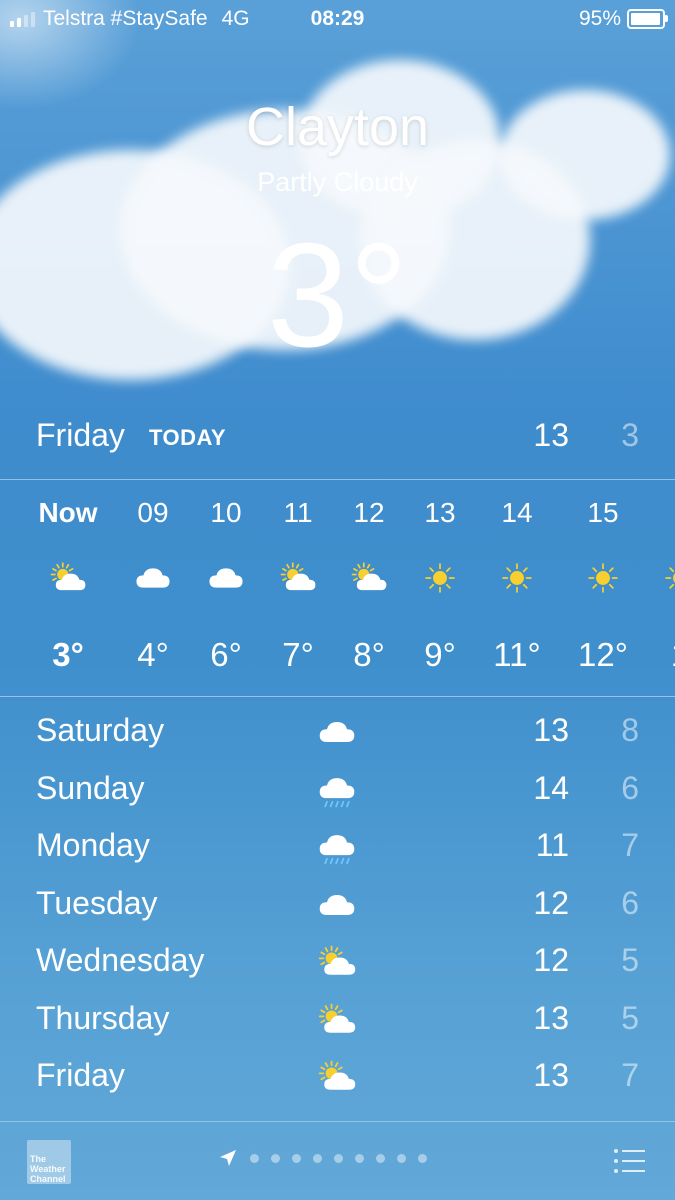 This screenshot has height=1200, width=675. Describe the element at coordinates (228, 1158) in the screenshot. I see `location-arrow-icon` at that location.